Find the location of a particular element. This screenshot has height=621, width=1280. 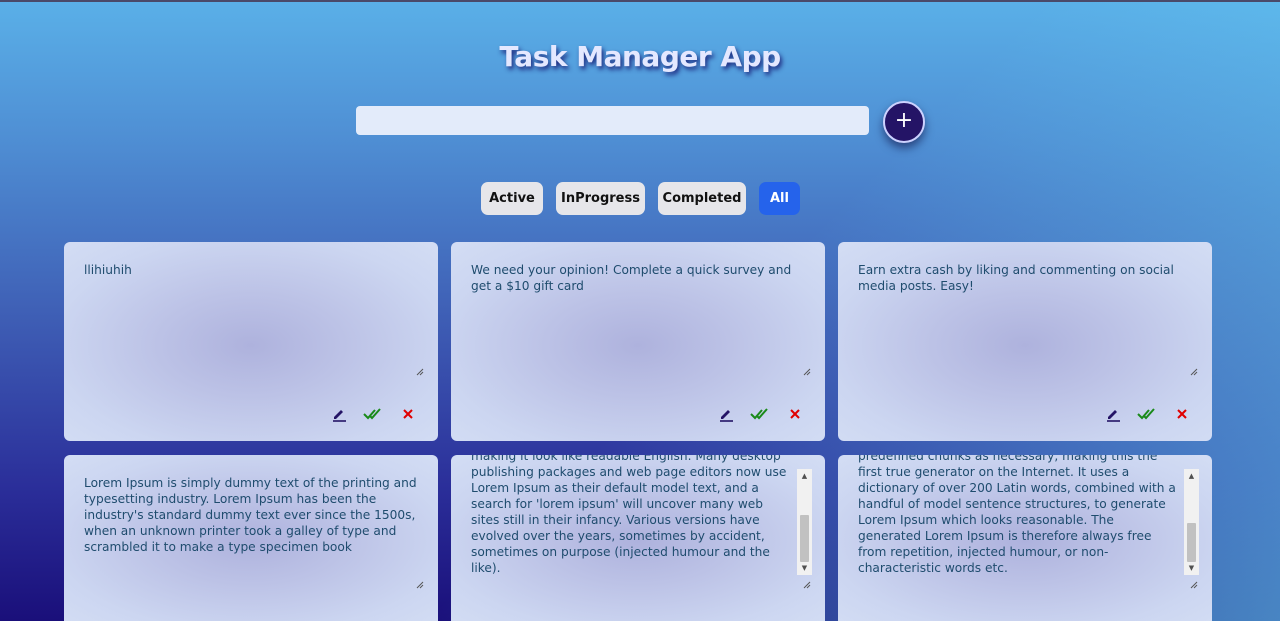

plus-icon: + is located at coordinates (904, 120).